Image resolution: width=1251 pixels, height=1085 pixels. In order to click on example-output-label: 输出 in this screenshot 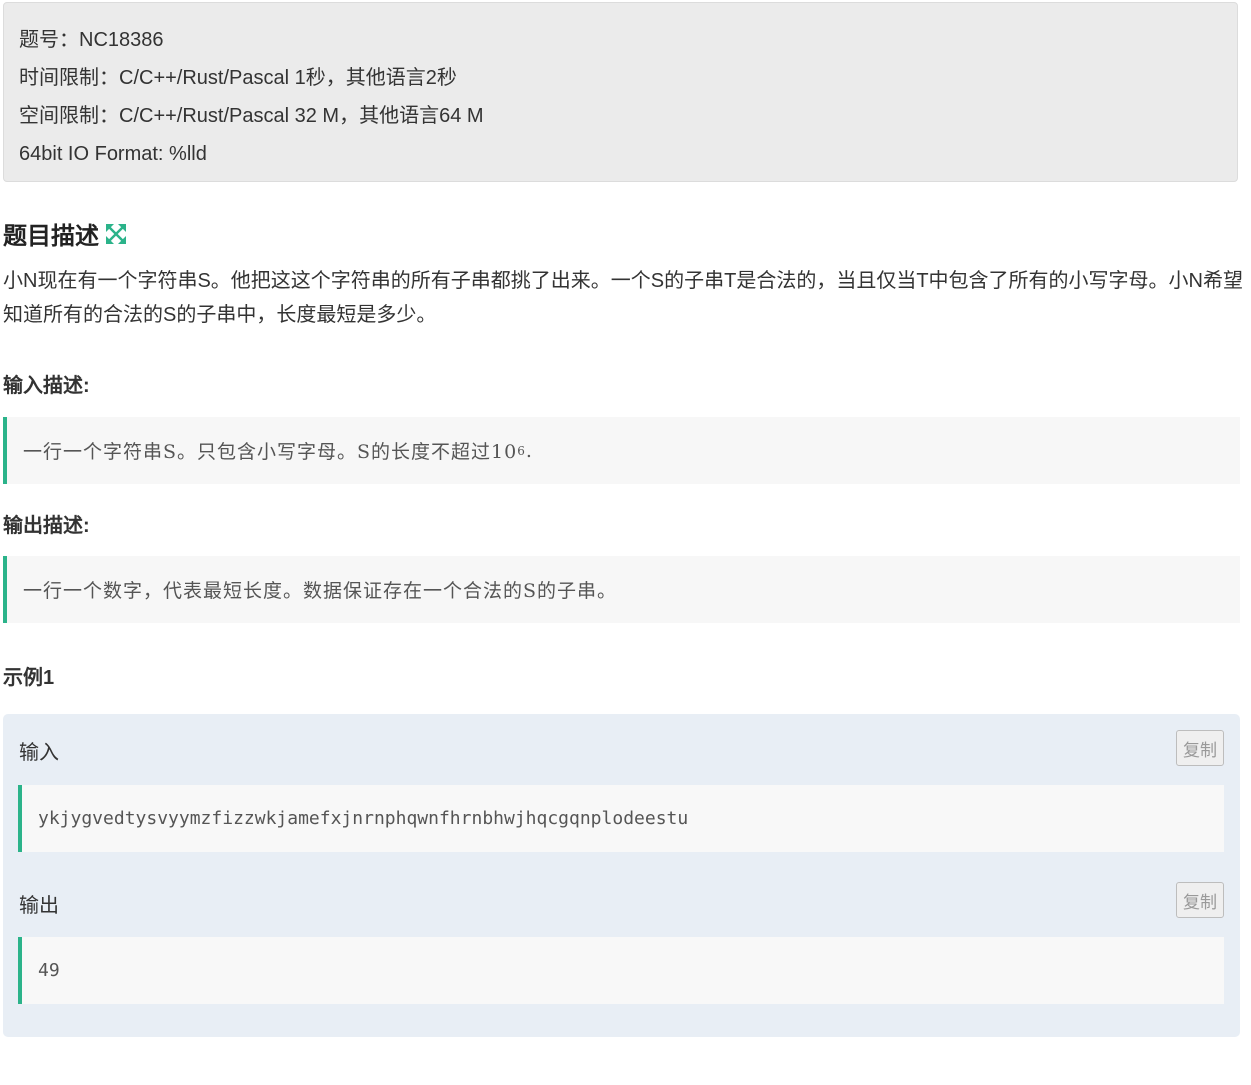, I will do `click(39, 906)`.